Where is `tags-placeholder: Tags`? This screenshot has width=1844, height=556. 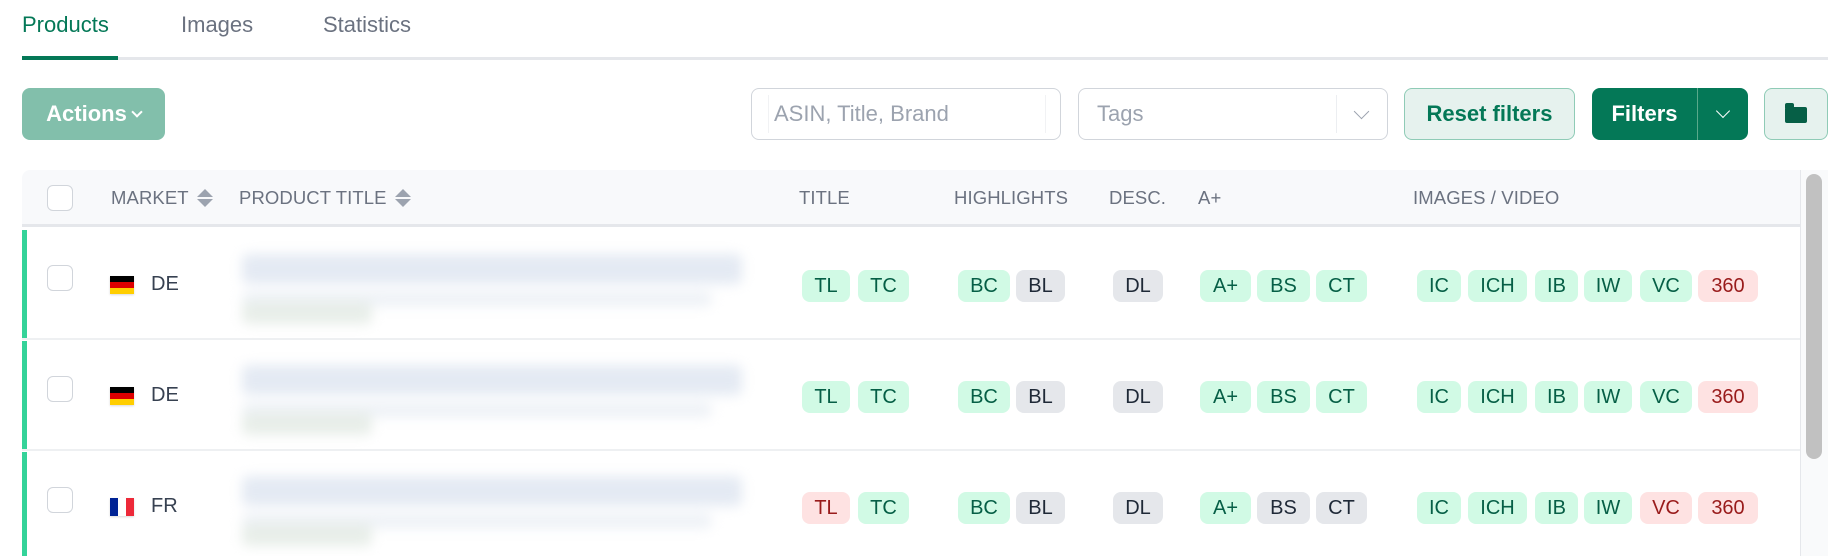 tags-placeholder: Tags is located at coordinates (1120, 113).